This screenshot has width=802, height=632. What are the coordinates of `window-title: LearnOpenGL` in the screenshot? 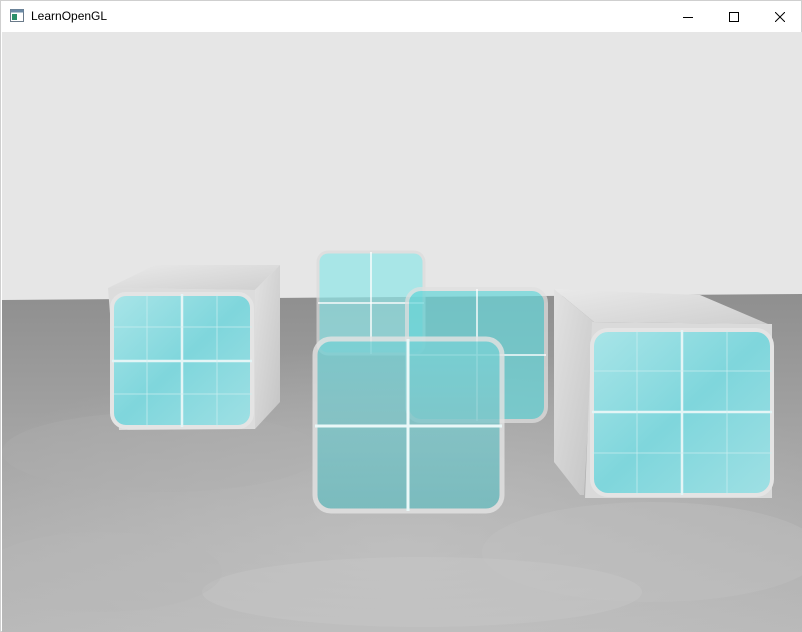 It's located at (69, 16).